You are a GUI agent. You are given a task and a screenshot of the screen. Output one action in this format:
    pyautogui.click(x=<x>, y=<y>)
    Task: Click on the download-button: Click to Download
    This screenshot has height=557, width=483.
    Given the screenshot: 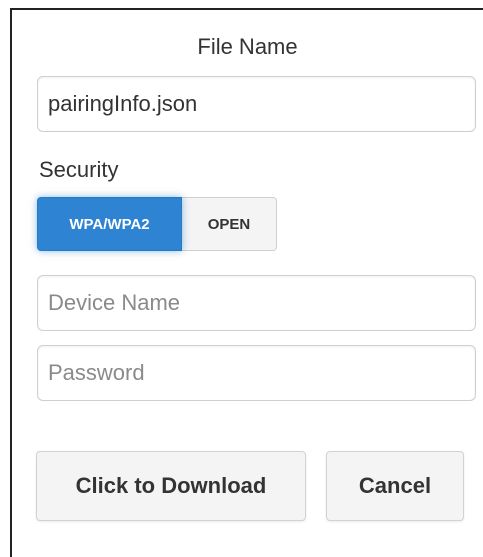 What is the action you would take?
    pyautogui.click(x=171, y=486)
    